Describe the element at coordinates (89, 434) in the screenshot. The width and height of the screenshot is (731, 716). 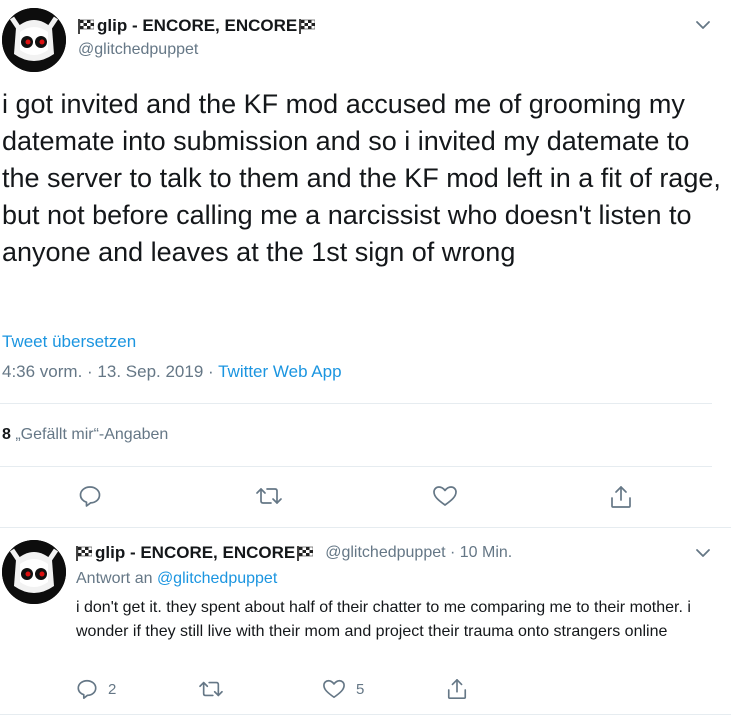
I see `likes-label: „Gefällt mir“-Angaben` at that location.